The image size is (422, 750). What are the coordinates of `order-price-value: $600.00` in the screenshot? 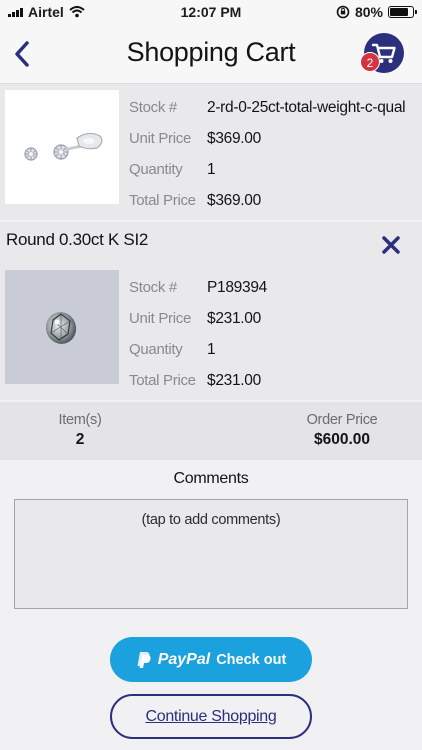 It's located at (342, 439).